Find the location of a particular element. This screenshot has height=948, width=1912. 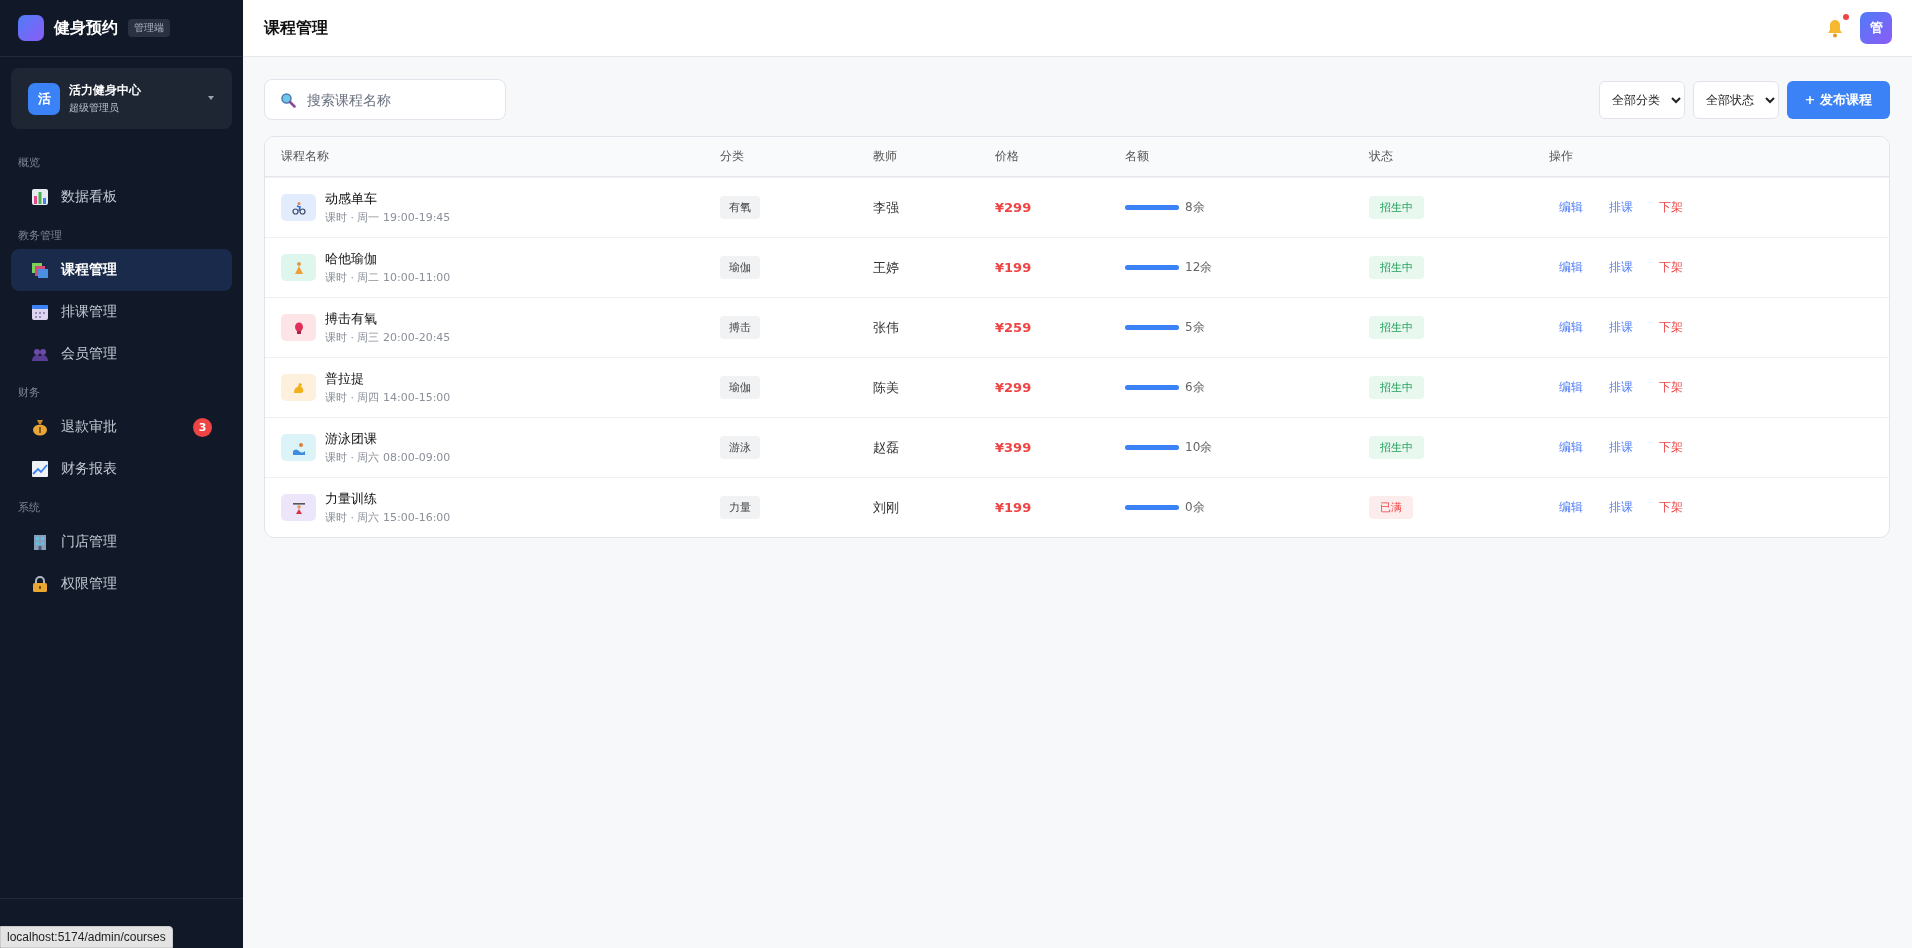

store-avatar: 活 is located at coordinates (44, 98).